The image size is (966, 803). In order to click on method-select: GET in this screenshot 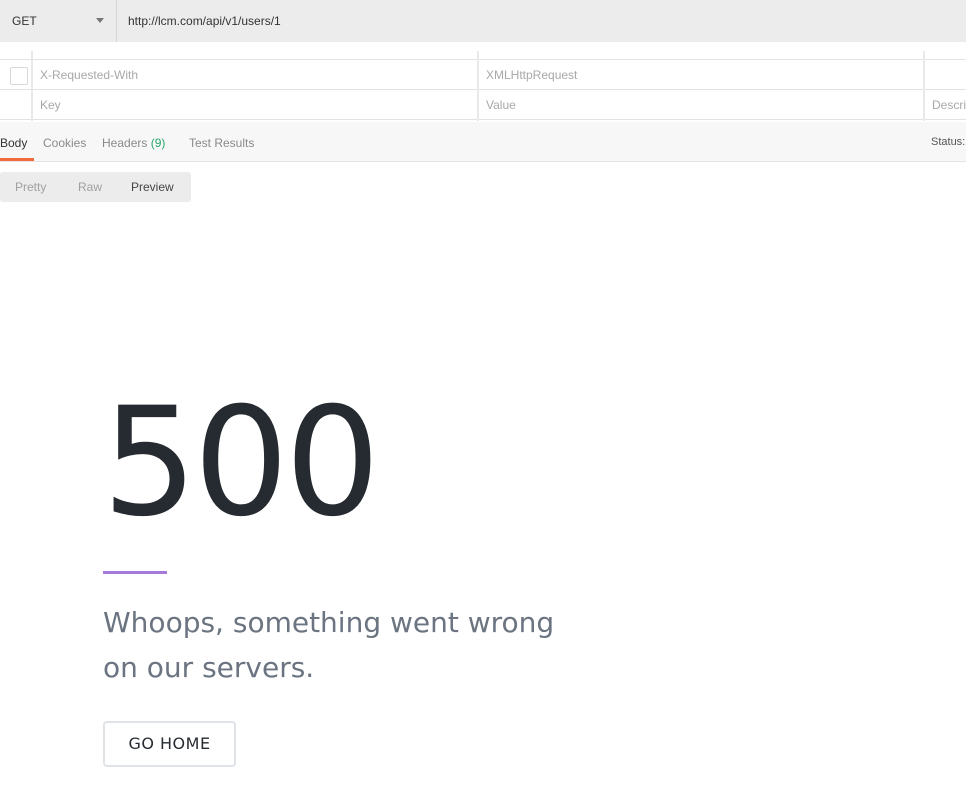, I will do `click(58, 21)`.